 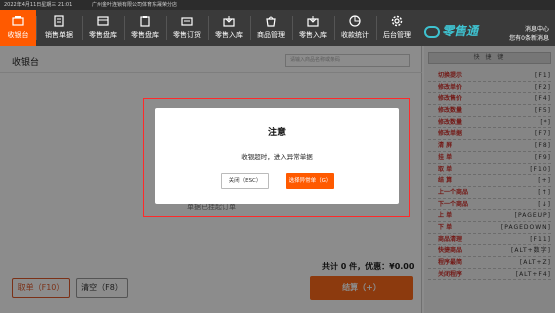 What do you see at coordinates (59, 28) in the screenshot?
I see `nav-item-sales-receipts: 销售单据` at bounding box center [59, 28].